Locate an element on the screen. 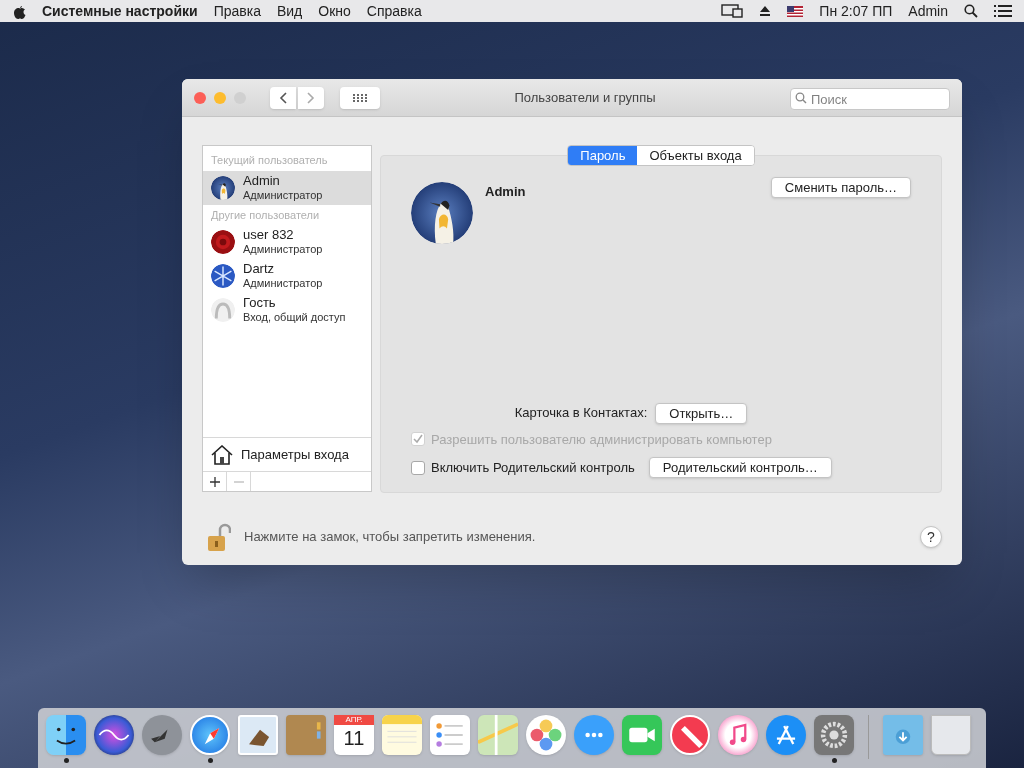 The image size is (1024, 768). user-name: user 832 is located at coordinates (269, 235).